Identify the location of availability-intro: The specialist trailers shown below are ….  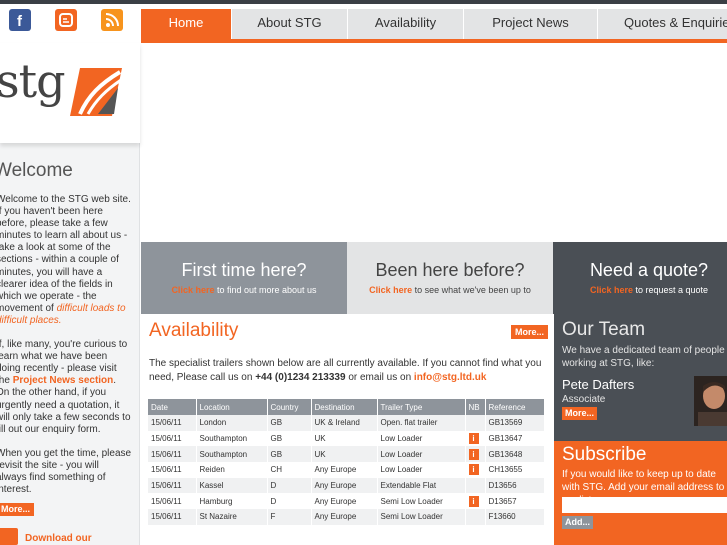
(345, 370).